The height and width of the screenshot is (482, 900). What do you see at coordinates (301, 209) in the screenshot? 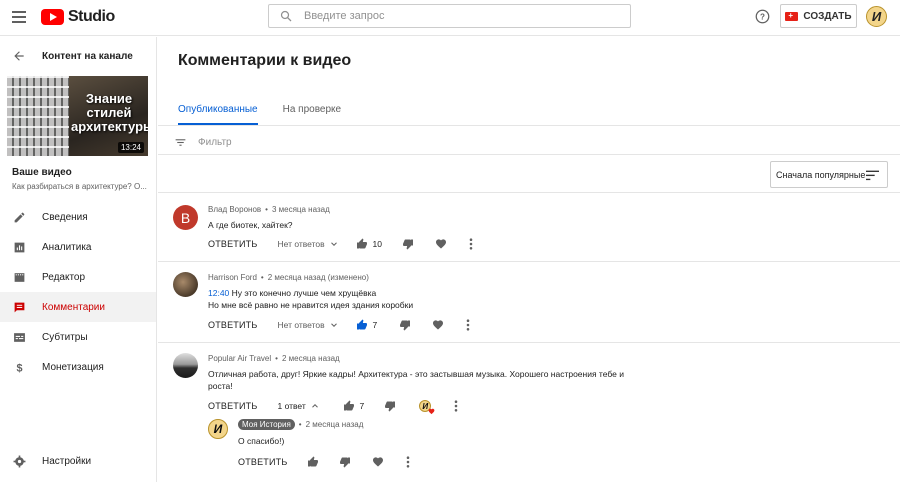
I see `comment-time: 3 месяца назад` at bounding box center [301, 209].